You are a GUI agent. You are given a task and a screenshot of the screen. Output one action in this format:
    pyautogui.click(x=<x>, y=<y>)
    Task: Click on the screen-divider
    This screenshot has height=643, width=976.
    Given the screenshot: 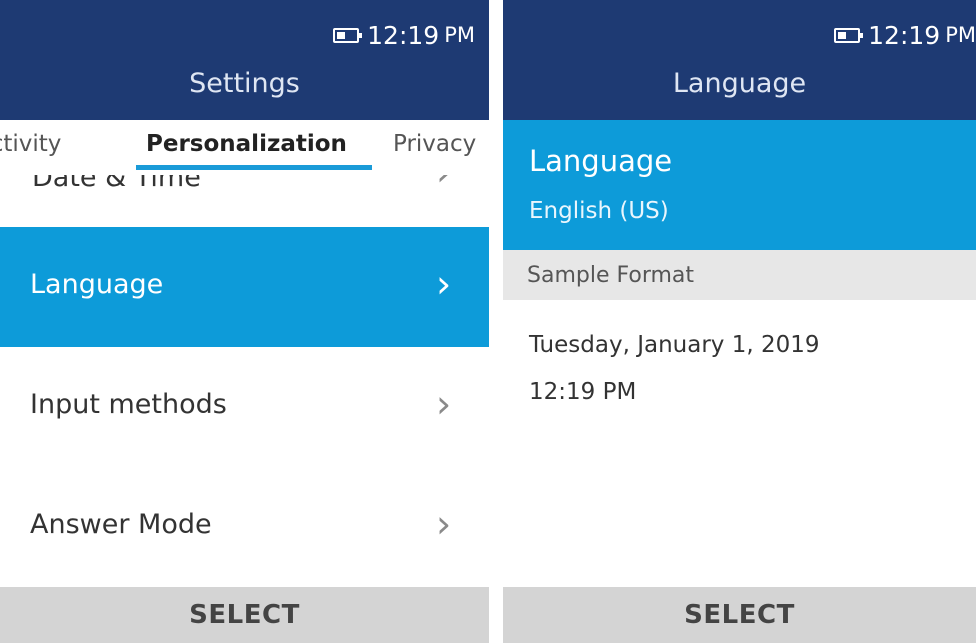 What is the action you would take?
    pyautogui.click(x=496, y=321)
    